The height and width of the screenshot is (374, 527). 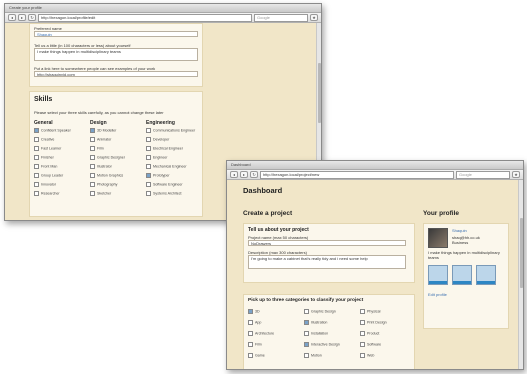 What do you see at coordinates (107, 157) in the screenshot?
I see `skill-checkbox: Graphic Designer` at bounding box center [107, 157].